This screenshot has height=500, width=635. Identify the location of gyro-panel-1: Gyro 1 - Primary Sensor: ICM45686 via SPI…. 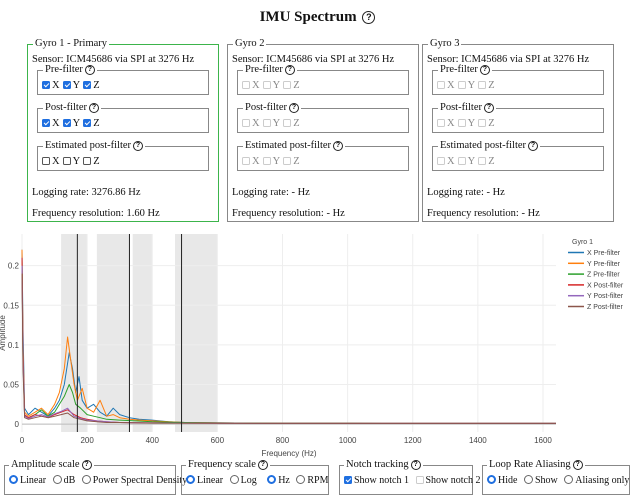
(123, 130).